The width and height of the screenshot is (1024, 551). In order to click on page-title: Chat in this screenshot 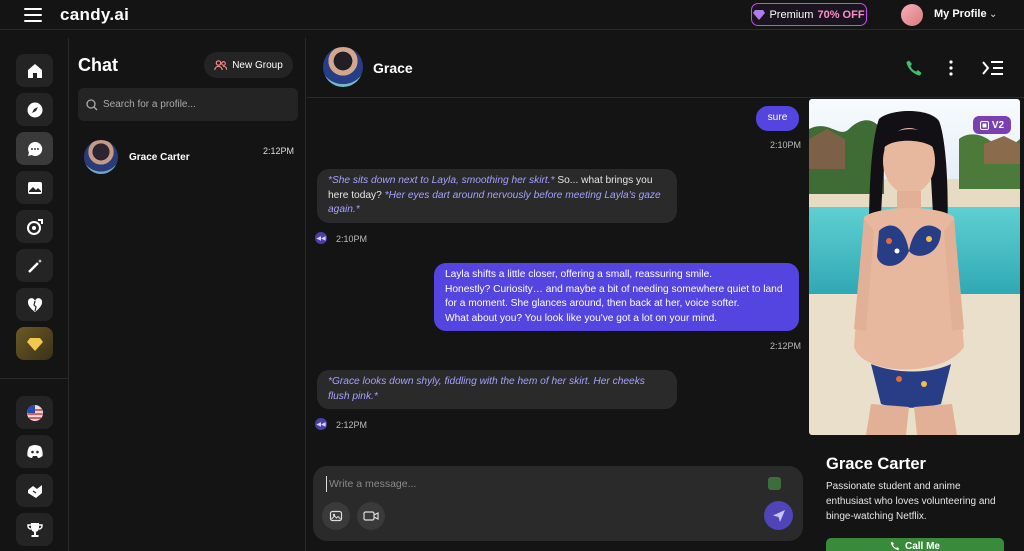, I will do `click(98, 65)`.